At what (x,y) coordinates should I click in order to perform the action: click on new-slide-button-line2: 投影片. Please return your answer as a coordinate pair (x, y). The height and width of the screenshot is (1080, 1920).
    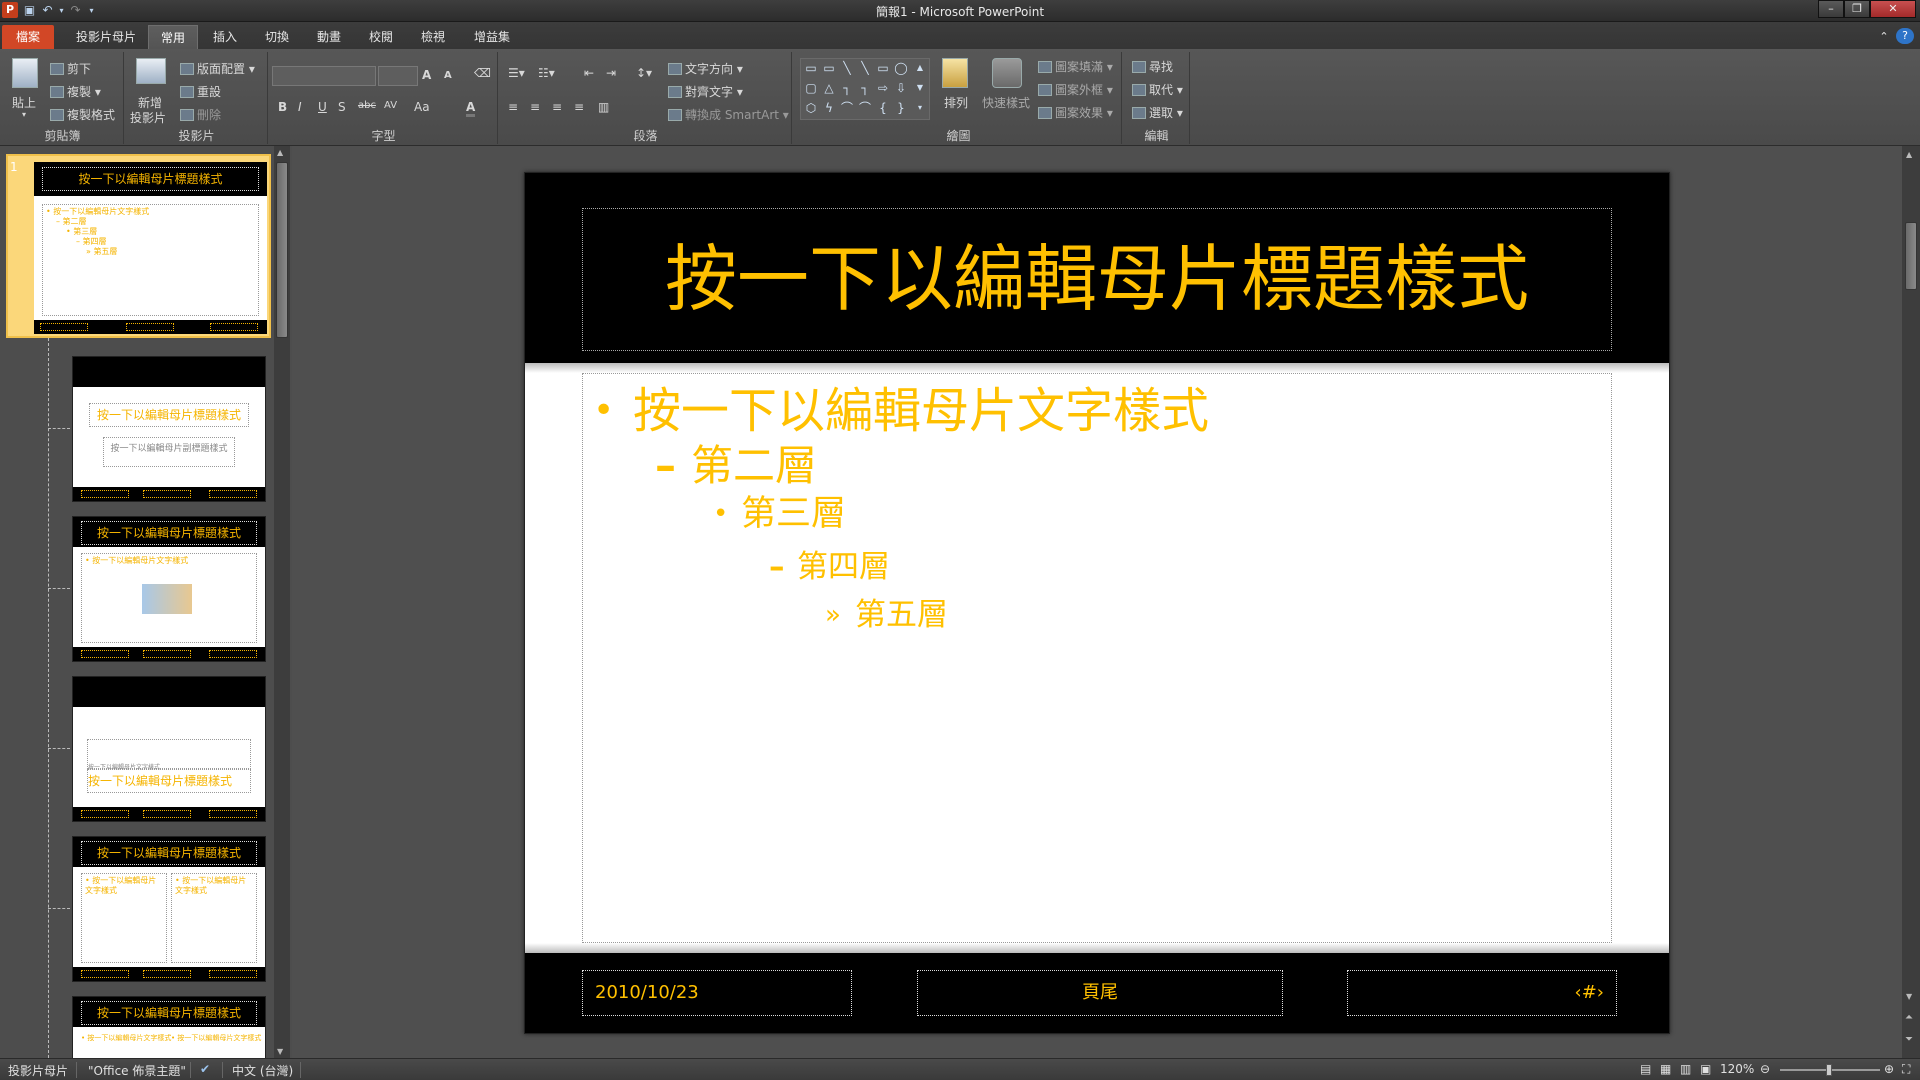
    Looking at the image, I should click on (148, 117).